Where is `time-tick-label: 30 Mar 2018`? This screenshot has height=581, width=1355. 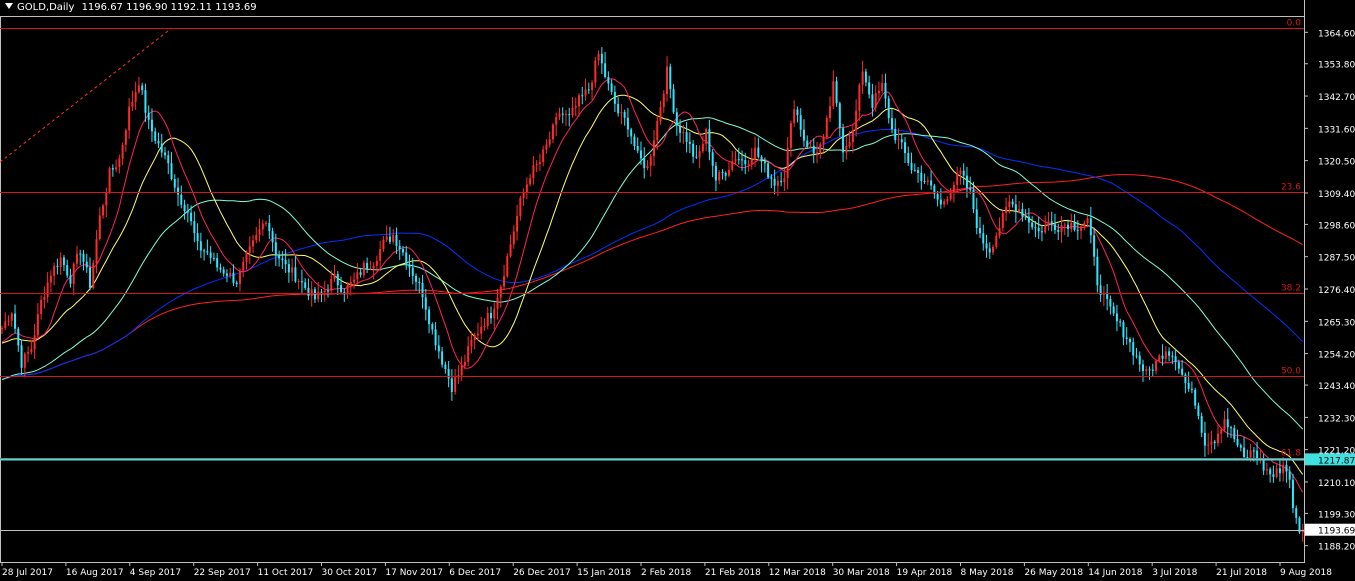
time-tick-label: 30 Mar 2018 is located at coordinates (861, 573).